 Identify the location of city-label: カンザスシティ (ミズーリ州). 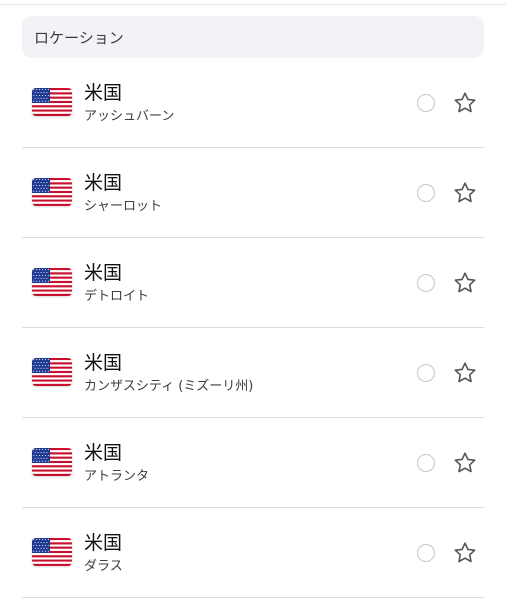
(169, 386).